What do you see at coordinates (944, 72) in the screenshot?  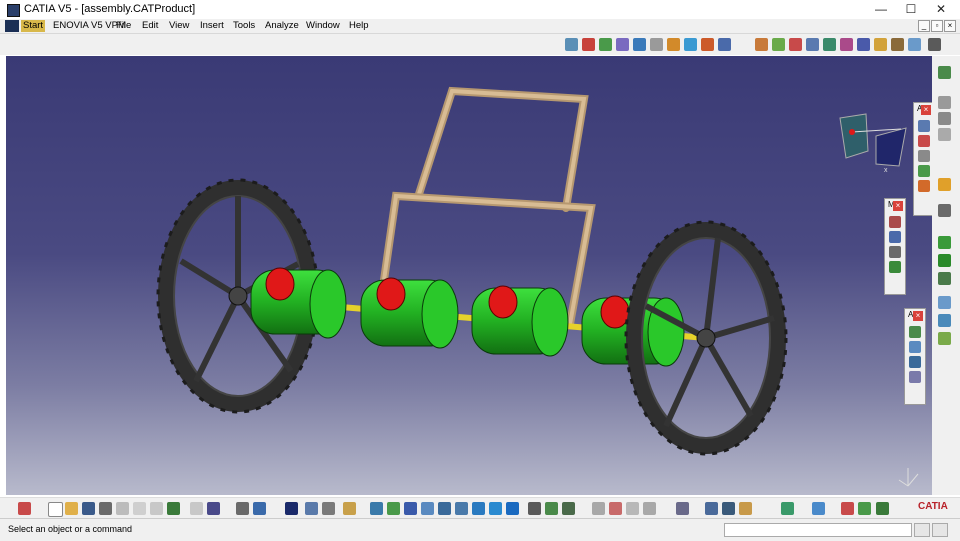 I see `gear-icon` at bounding box center [944, 72].